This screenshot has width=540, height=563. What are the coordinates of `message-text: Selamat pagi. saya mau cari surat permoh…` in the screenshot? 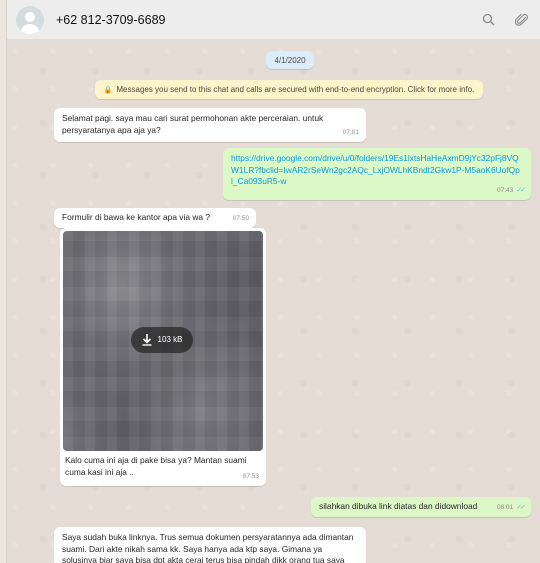 It's located at (193, 124).